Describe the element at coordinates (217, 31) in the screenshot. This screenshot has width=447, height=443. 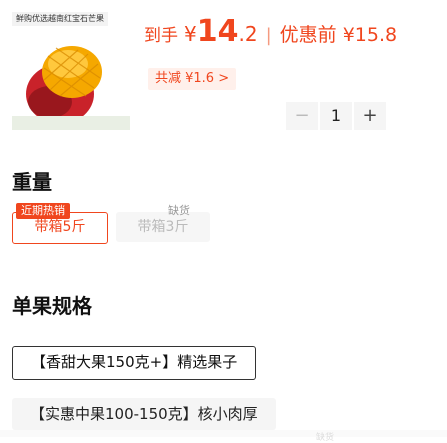
I see `price-integer: 14` at that location.